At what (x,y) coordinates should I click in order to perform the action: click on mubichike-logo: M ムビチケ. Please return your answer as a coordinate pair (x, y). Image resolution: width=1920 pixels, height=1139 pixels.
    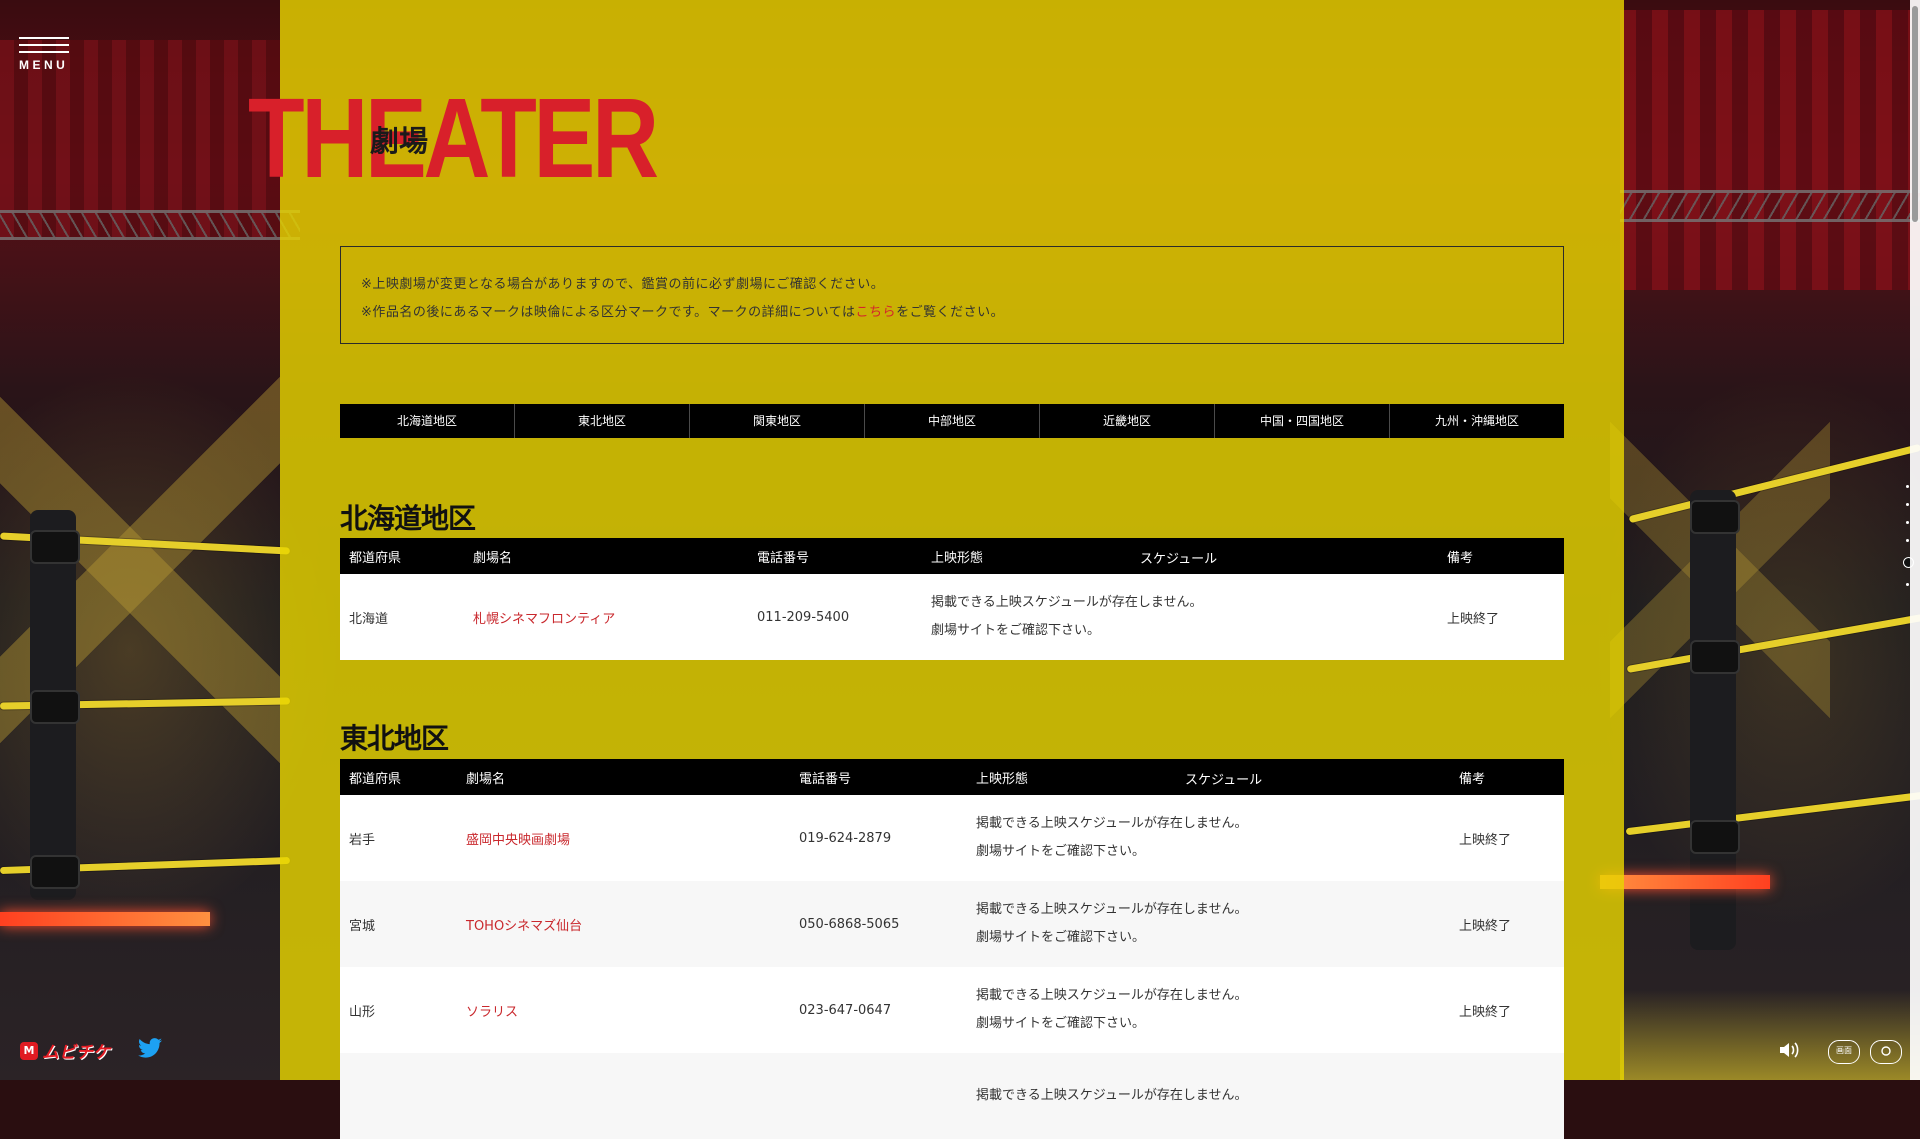
    Looking at the image, I should click on (65, 1050).